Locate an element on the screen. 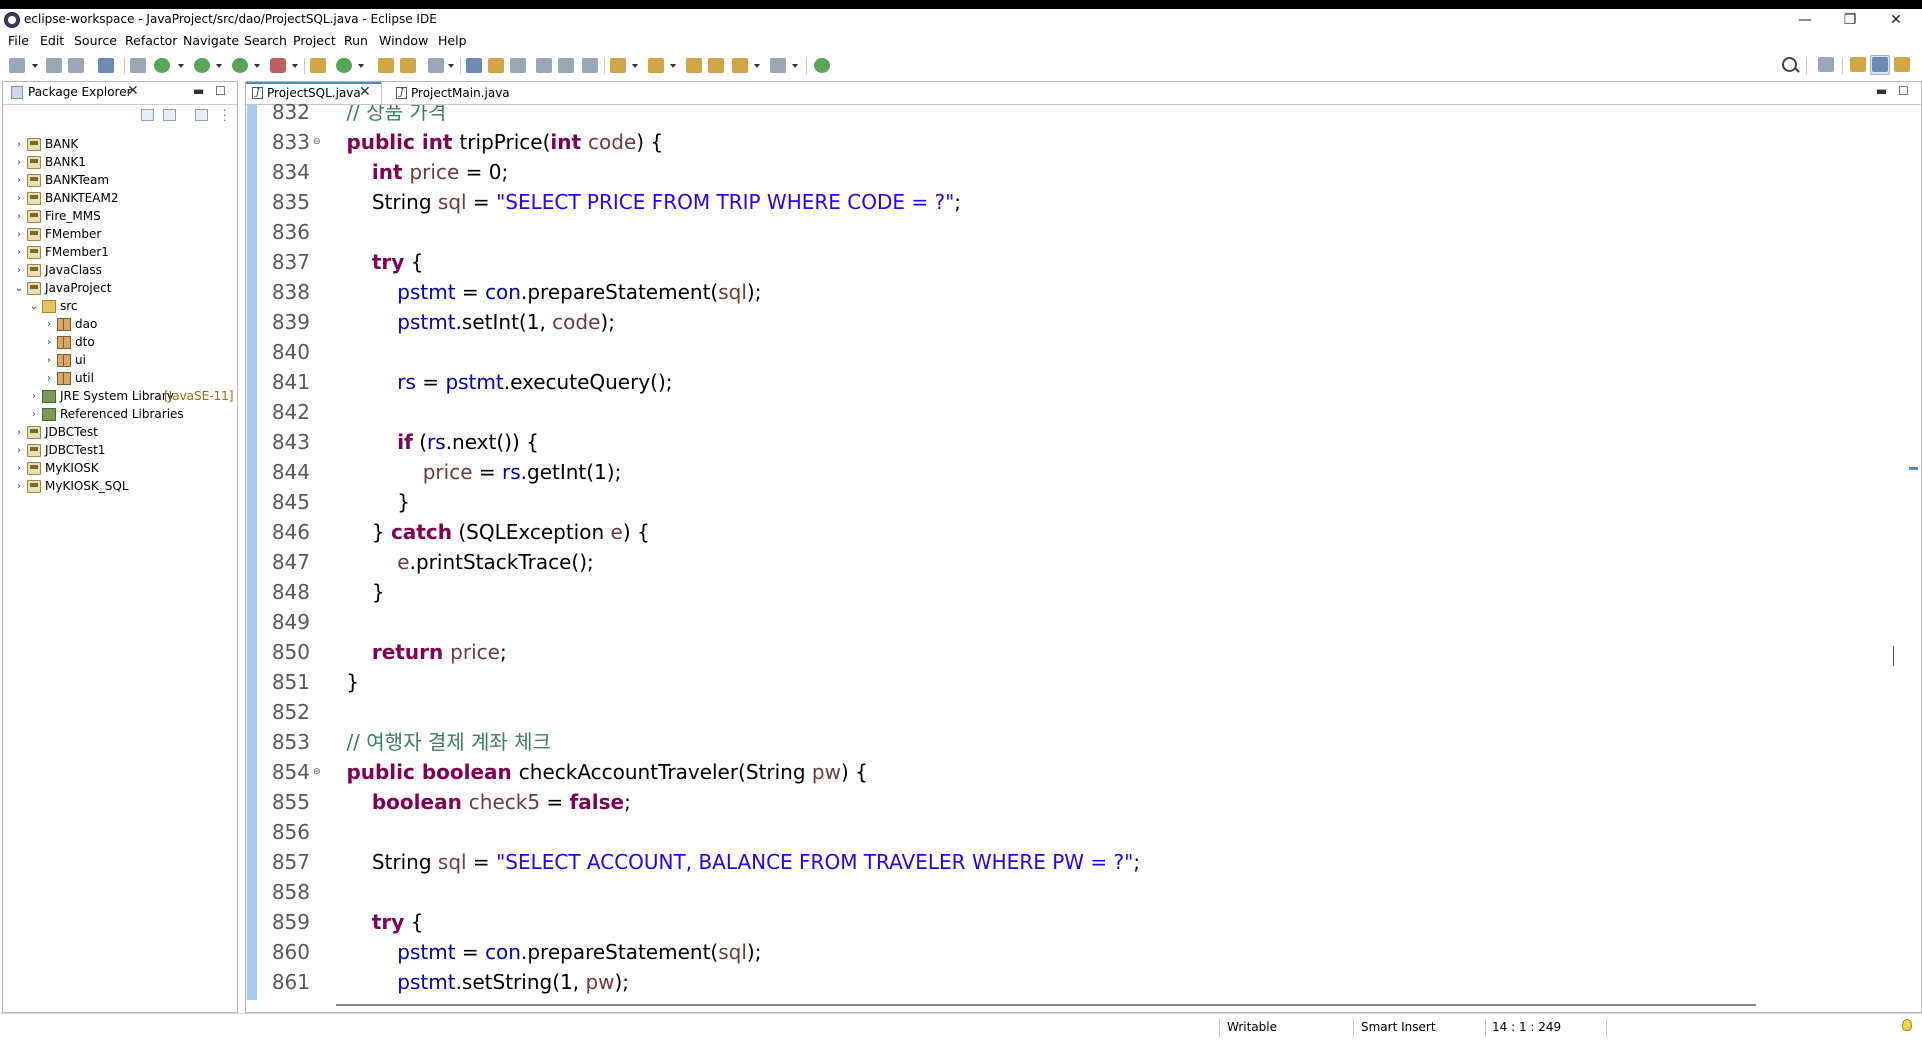 The width and height of the screenshot is (1922, 1041). menu-run: Run is located at coordinates (356, 40).